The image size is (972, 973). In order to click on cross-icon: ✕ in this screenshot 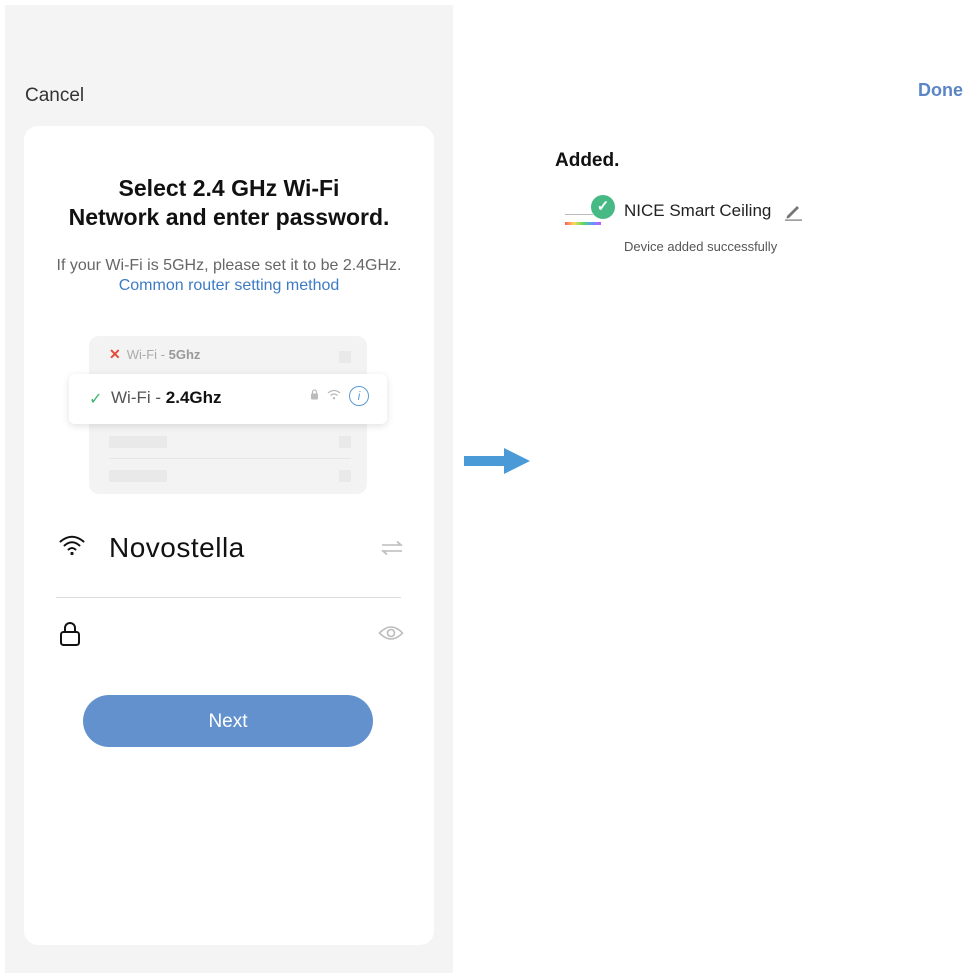, I will do `click(115, 354)`.